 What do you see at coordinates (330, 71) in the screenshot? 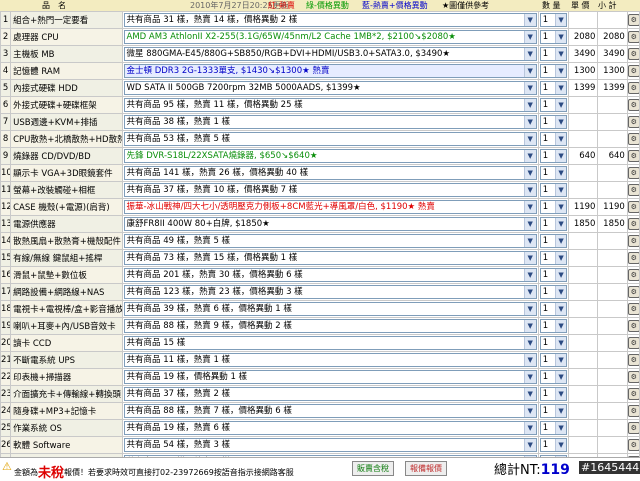
I see `product-select: 金士頓 DDR3 2G-1333單支, $1430↘$1300★ 熱賣 ▼` at bounding box center [330, 71].